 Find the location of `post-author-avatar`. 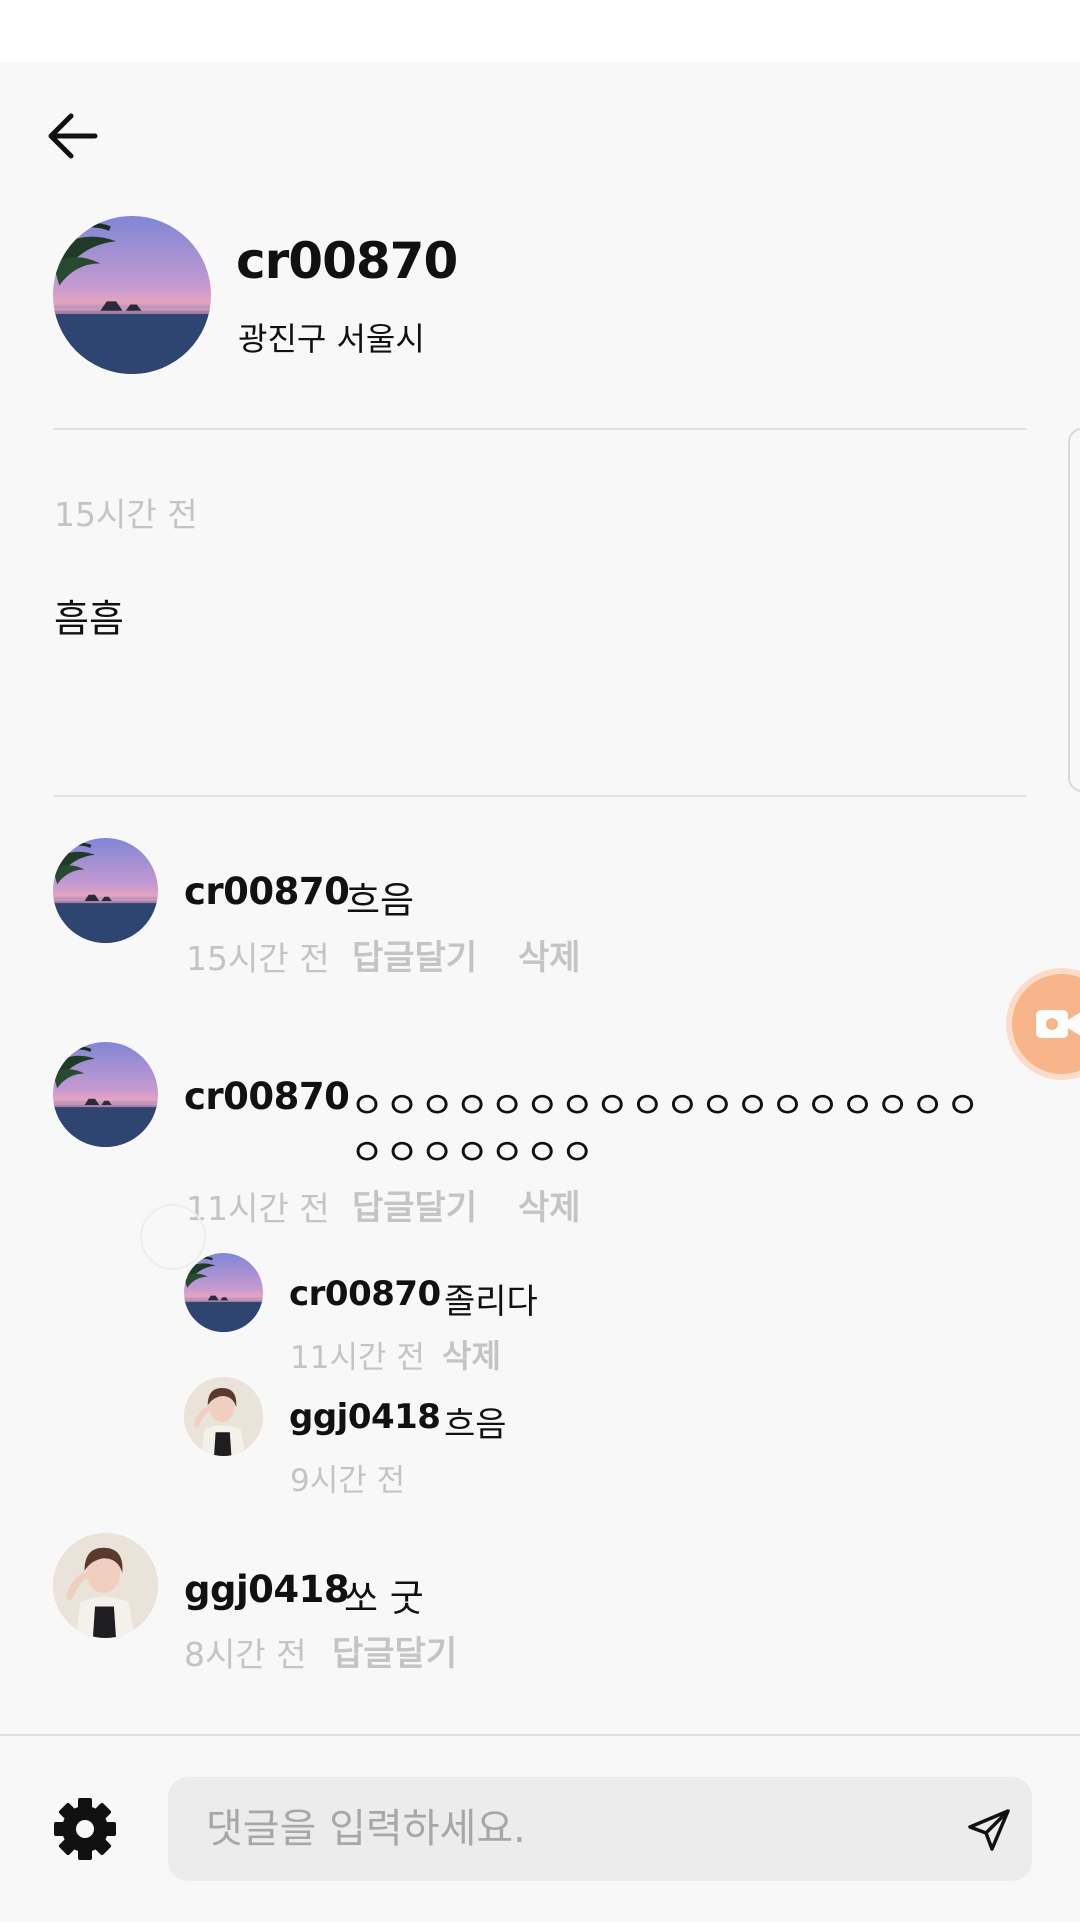

post-author-avatar is located at coordinates (132, 295).